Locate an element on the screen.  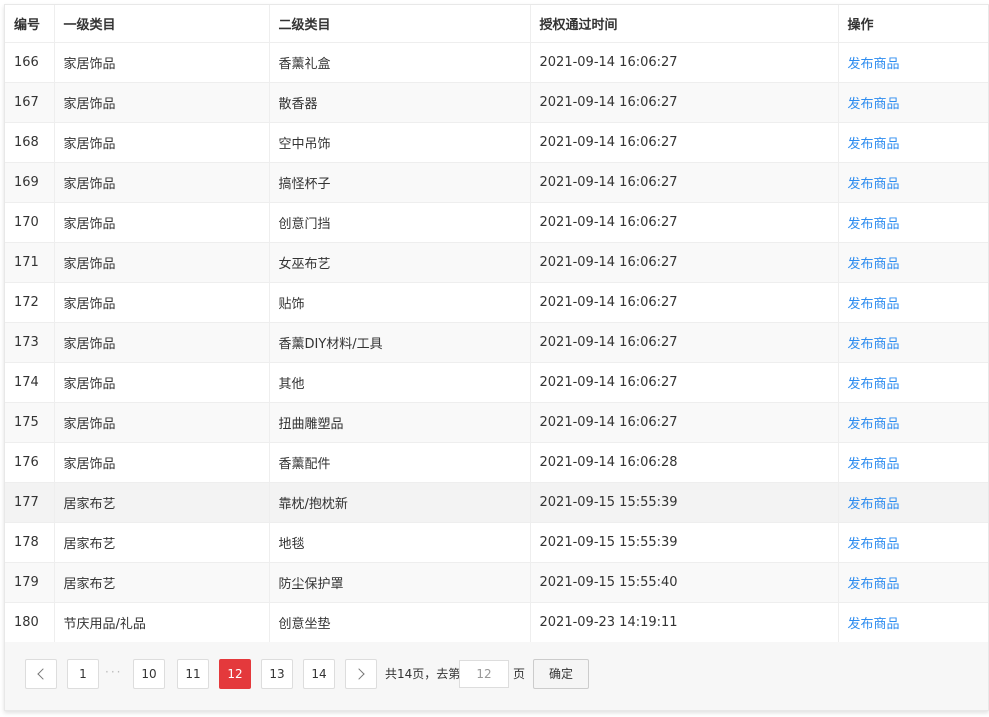
page-button-13: 13 is located at coordinates (277, 674).